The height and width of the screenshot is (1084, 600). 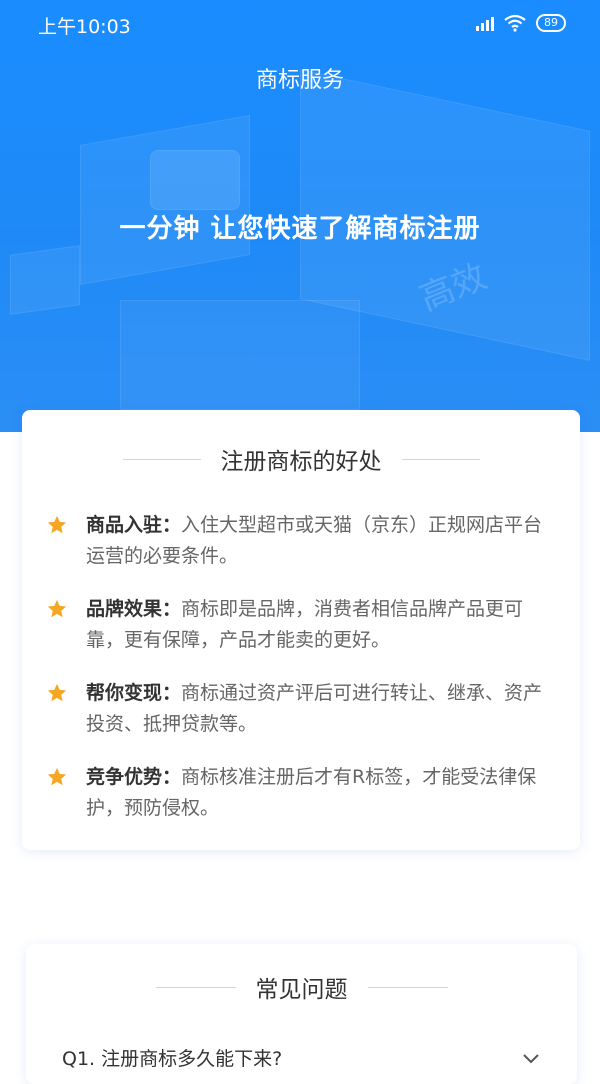 I want to click on status-time: 上午10:03, so click(x=84, y=27).